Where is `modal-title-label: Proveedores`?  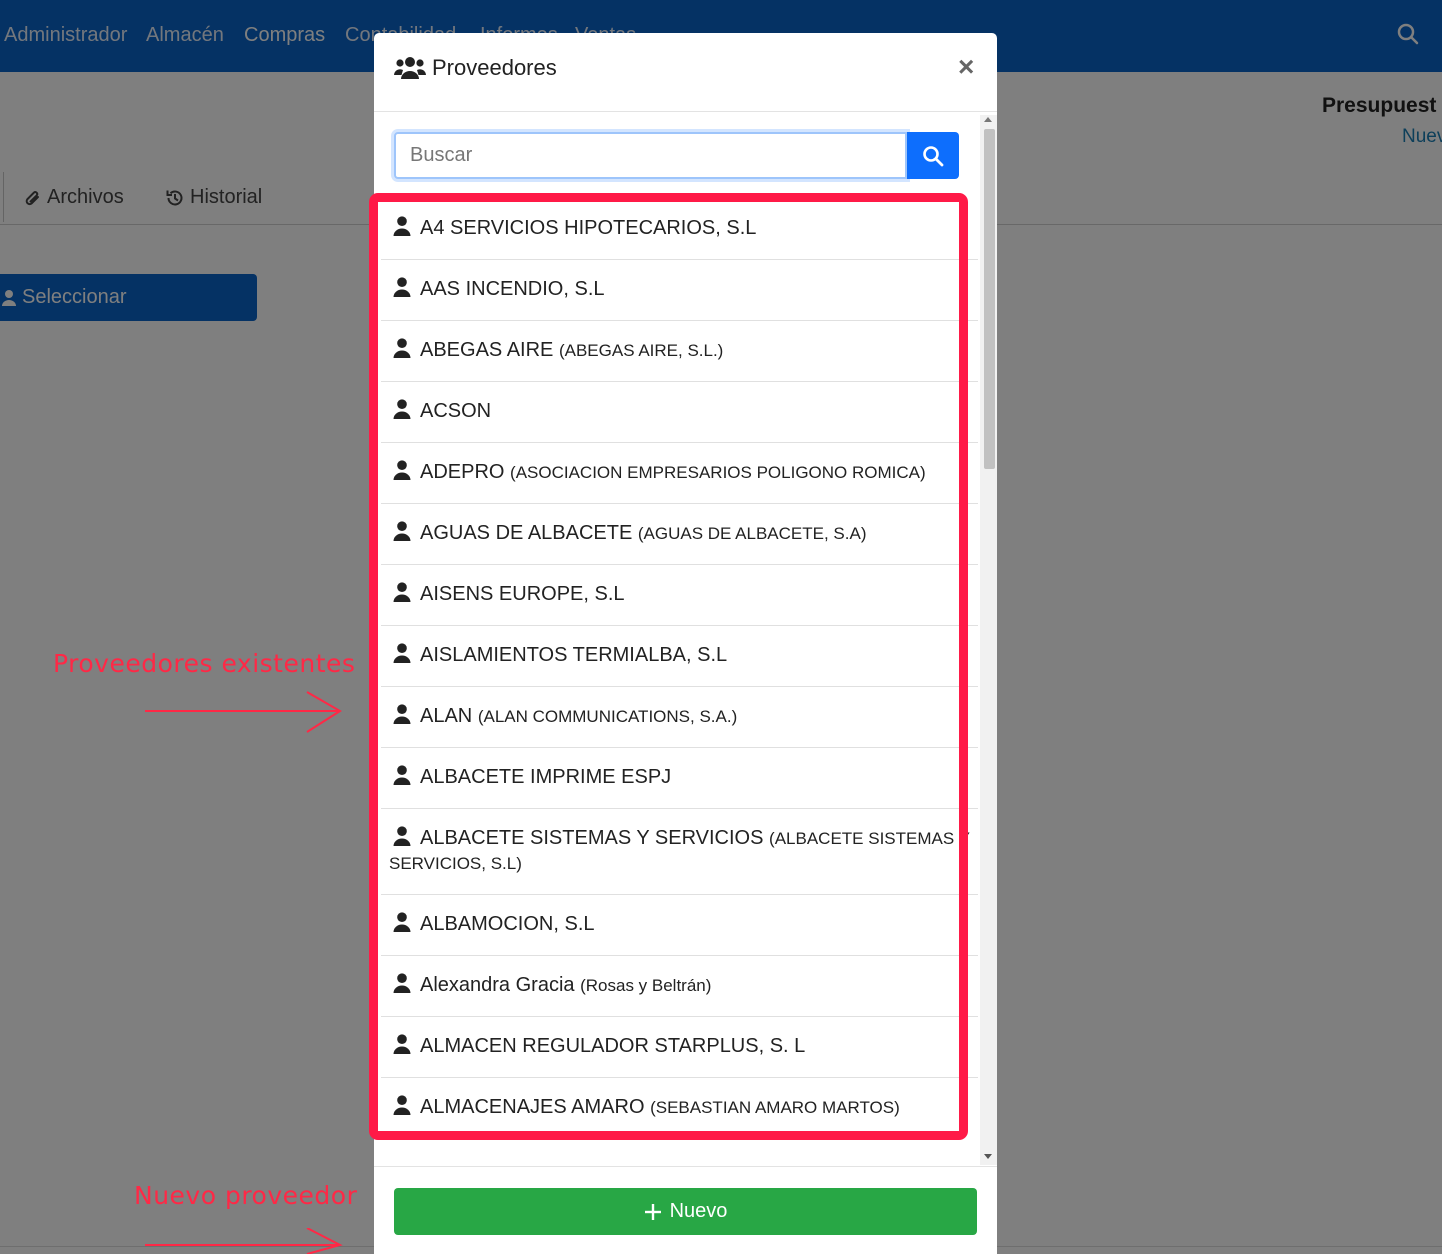 modal-title-label: Proveedores is located at coordinates (494, 67).